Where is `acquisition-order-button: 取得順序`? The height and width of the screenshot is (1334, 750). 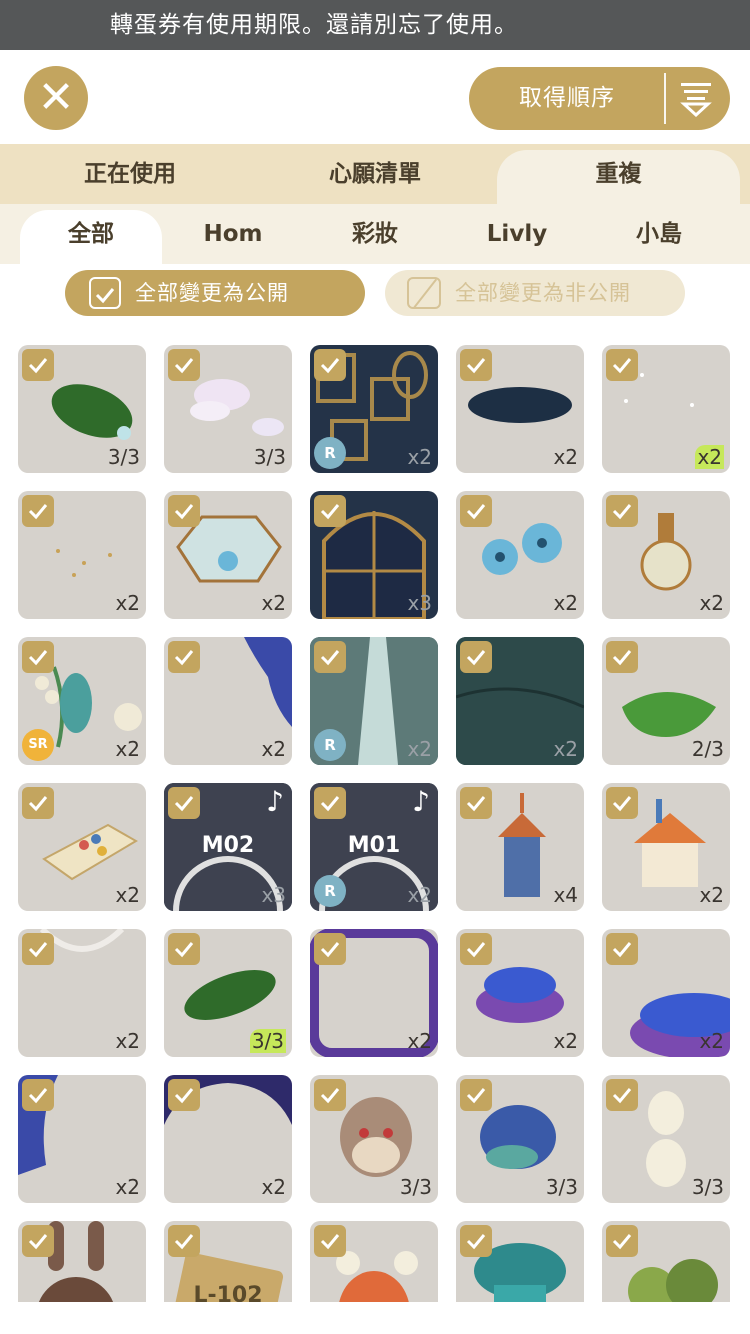
acquisition-order-button: 取得順序 is located at coordinates (599, 98).